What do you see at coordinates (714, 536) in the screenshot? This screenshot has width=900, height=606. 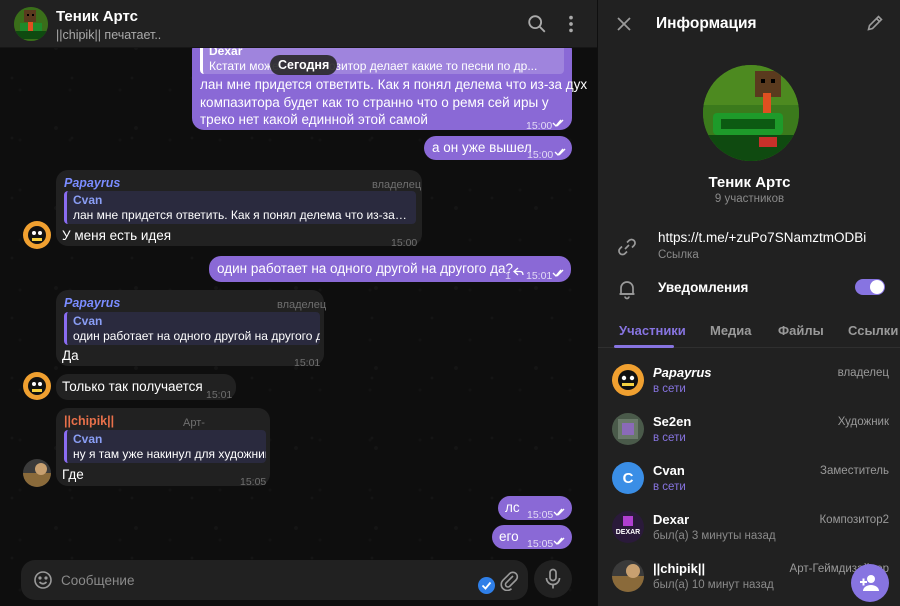 I see `member-status: был(а) 3 минуты назад` at bounding box center [714, 536].